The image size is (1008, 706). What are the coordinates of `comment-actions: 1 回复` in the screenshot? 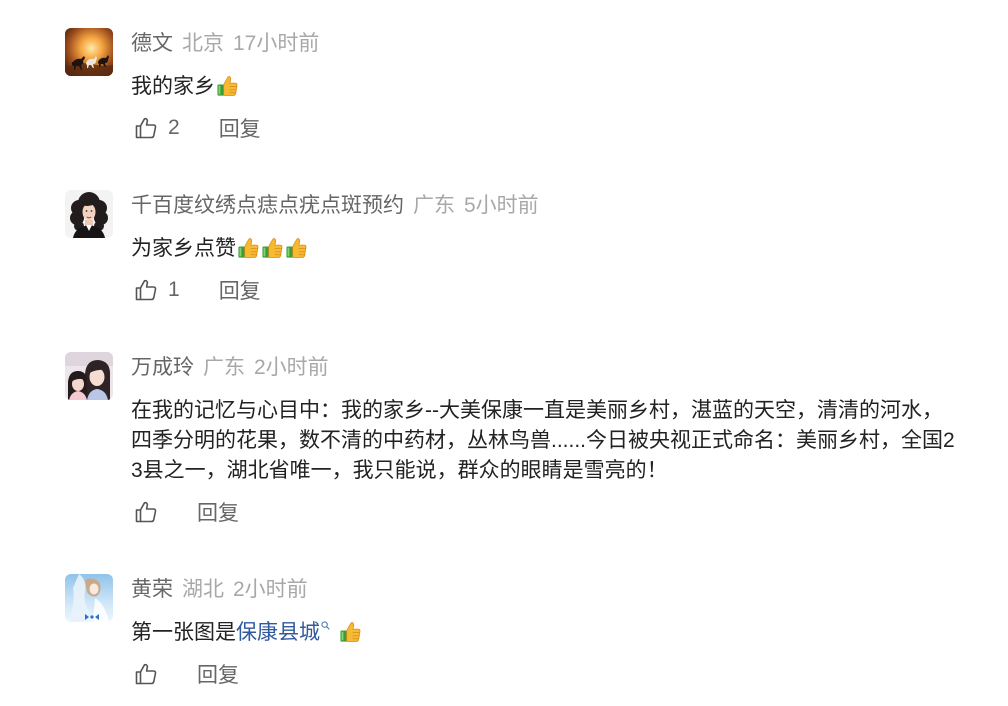 It's located at (547, 290).